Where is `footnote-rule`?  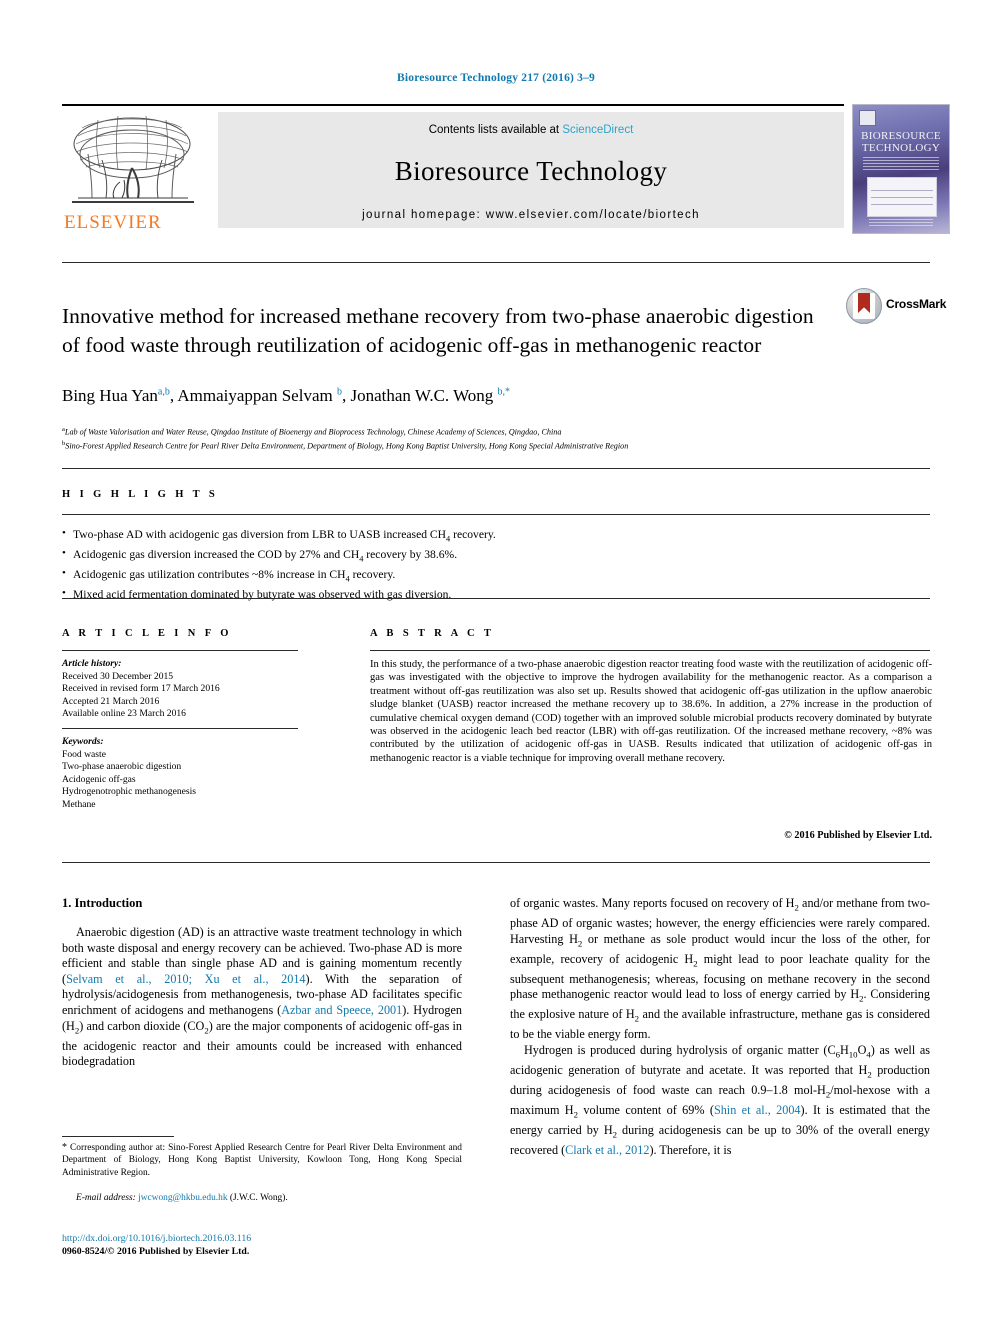 footnote-rule is located at coordinates (118, 1136).